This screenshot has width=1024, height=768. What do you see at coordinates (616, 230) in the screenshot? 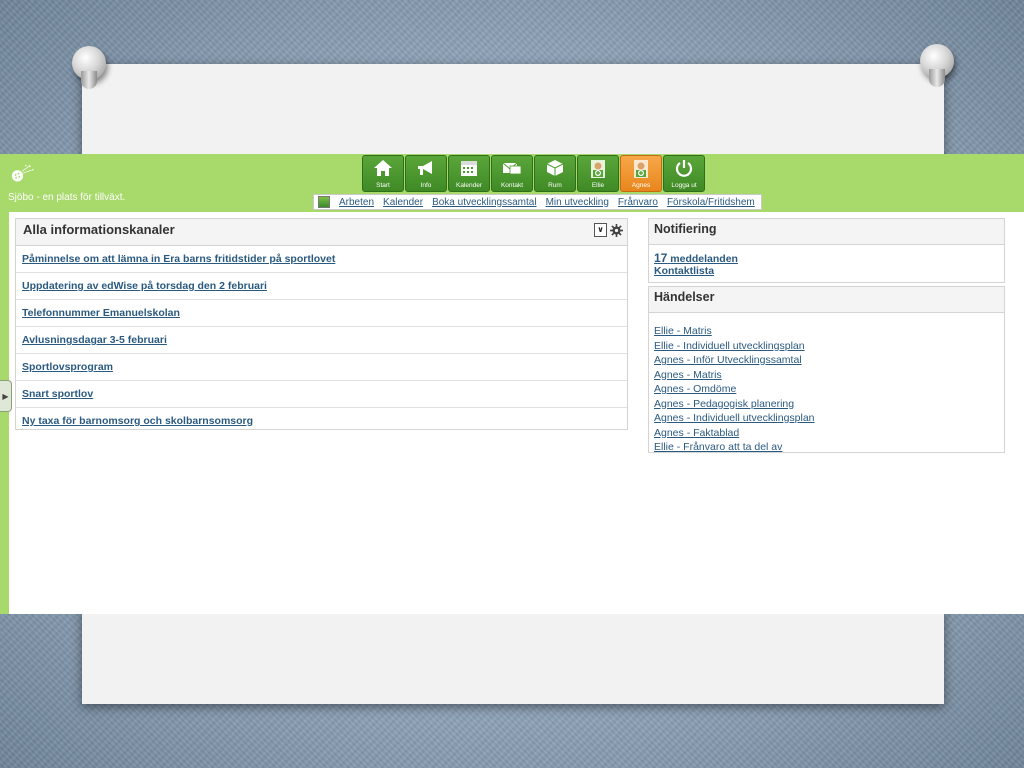
I see `gear-icon` at bounding box center [616, 230].